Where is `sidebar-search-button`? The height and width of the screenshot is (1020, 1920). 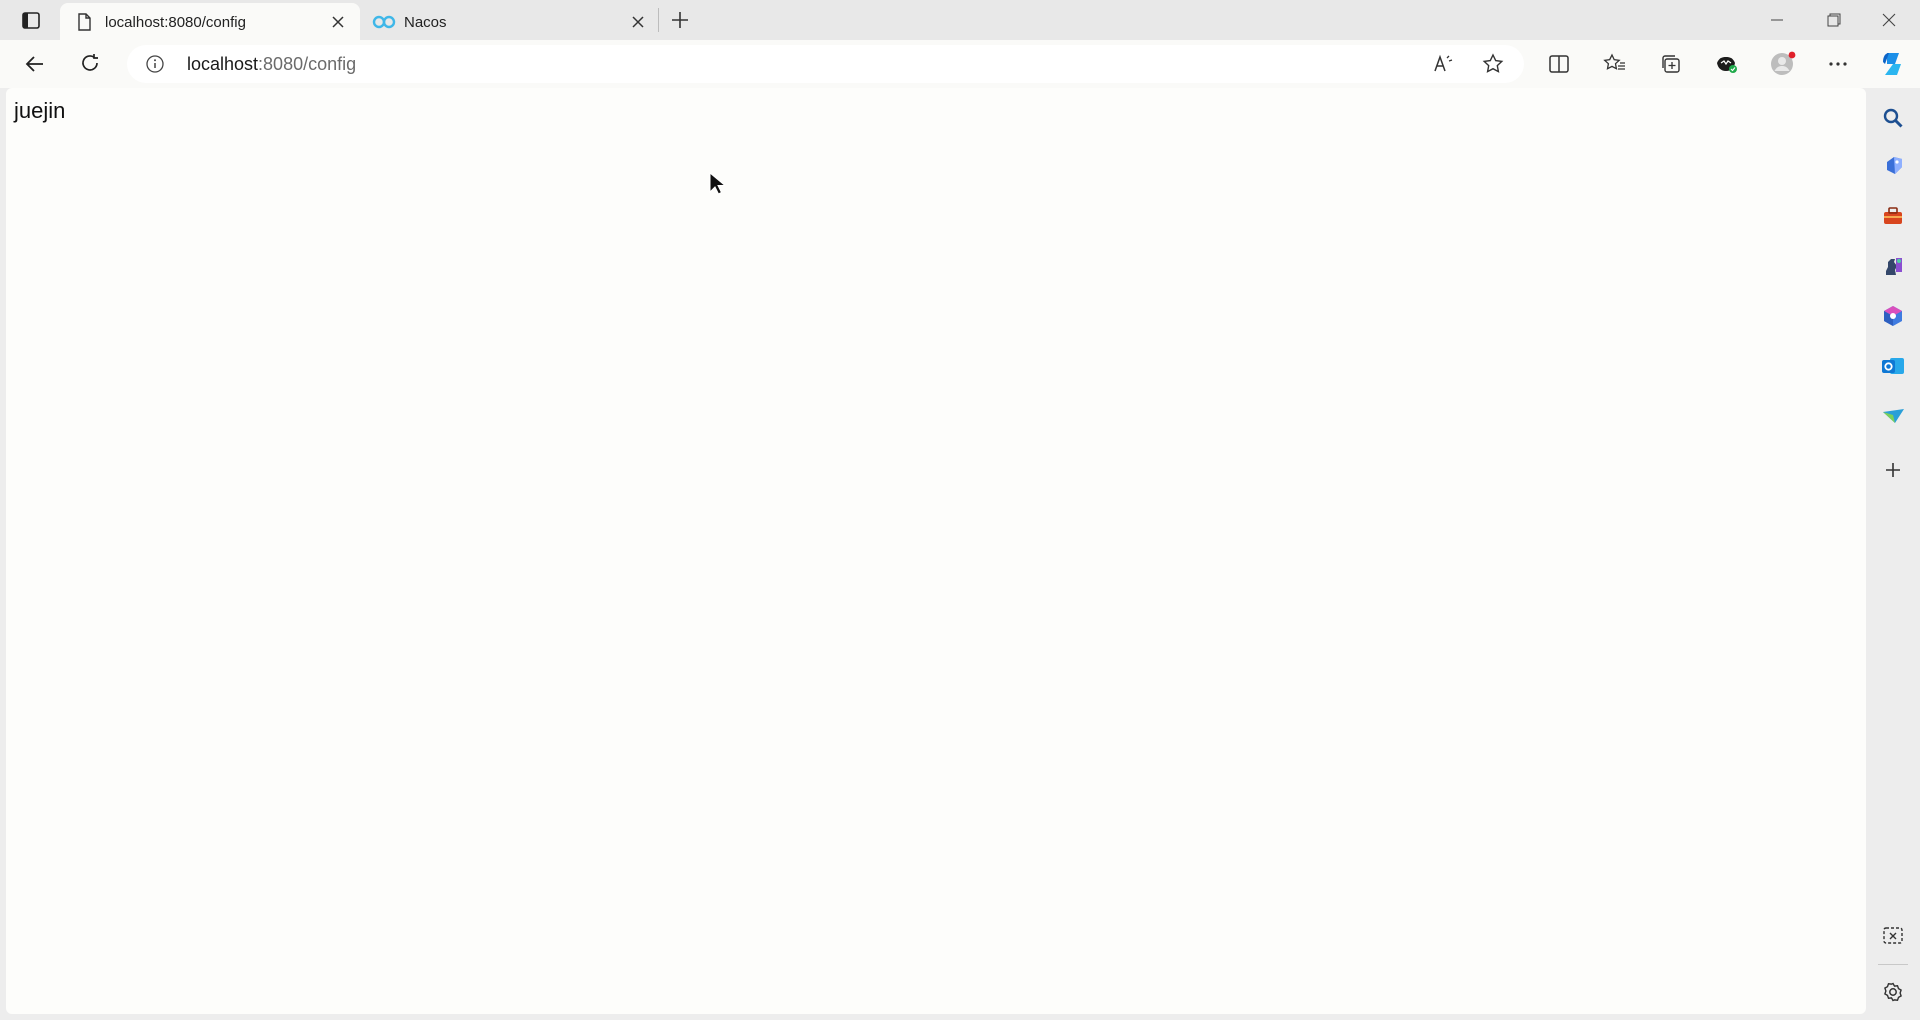
sidebar-search-button is located at coordinates (1893, 118).